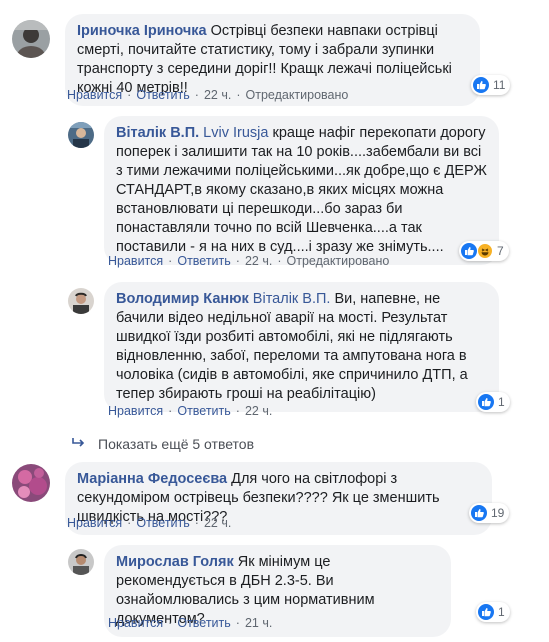 The width and height of the screenshot is (549, 642). I want to click on reaction-count: 11, so click(491, 85).